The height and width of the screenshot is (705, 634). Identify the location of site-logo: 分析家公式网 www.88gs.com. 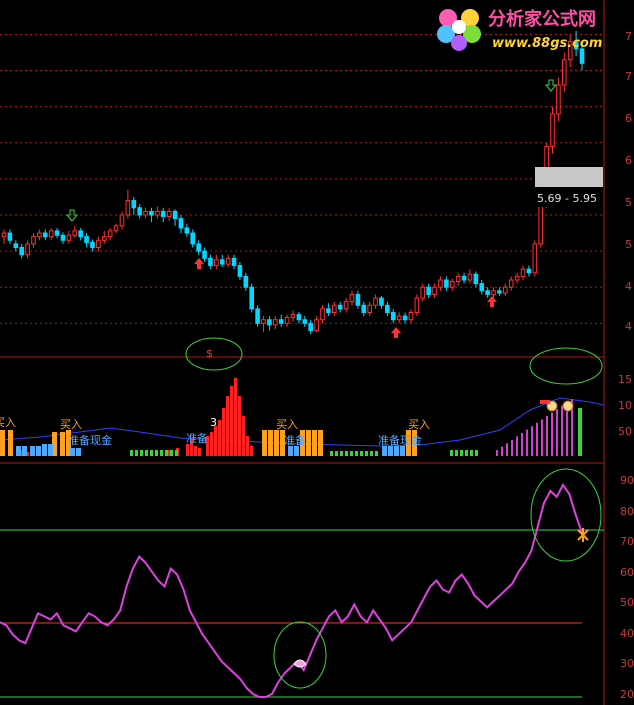
(519, 29).